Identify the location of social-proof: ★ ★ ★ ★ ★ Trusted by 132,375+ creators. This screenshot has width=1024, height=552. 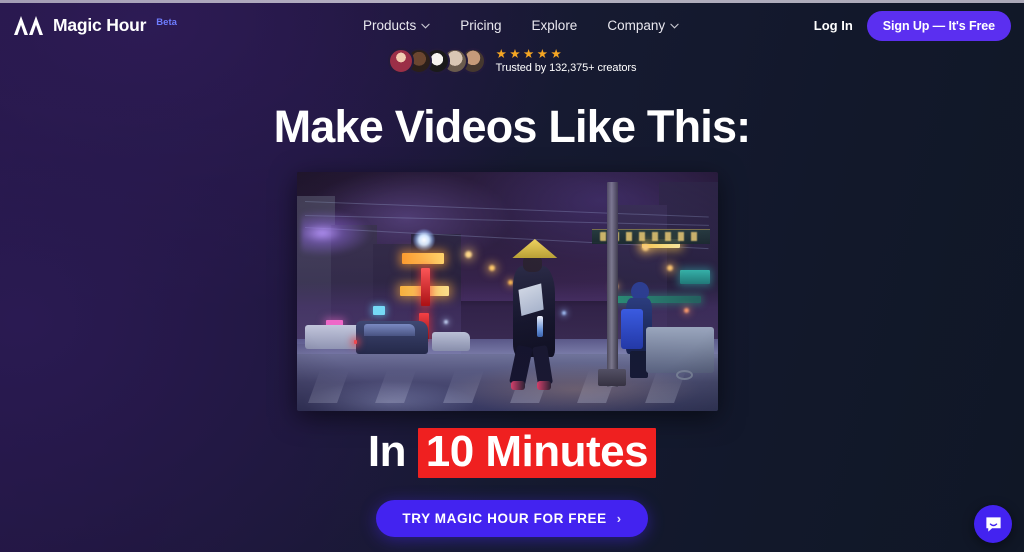
(512, 61).